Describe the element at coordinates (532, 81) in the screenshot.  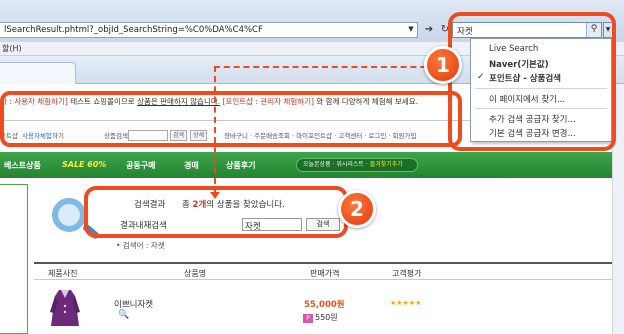
I see `highlight-search-box` at that location.